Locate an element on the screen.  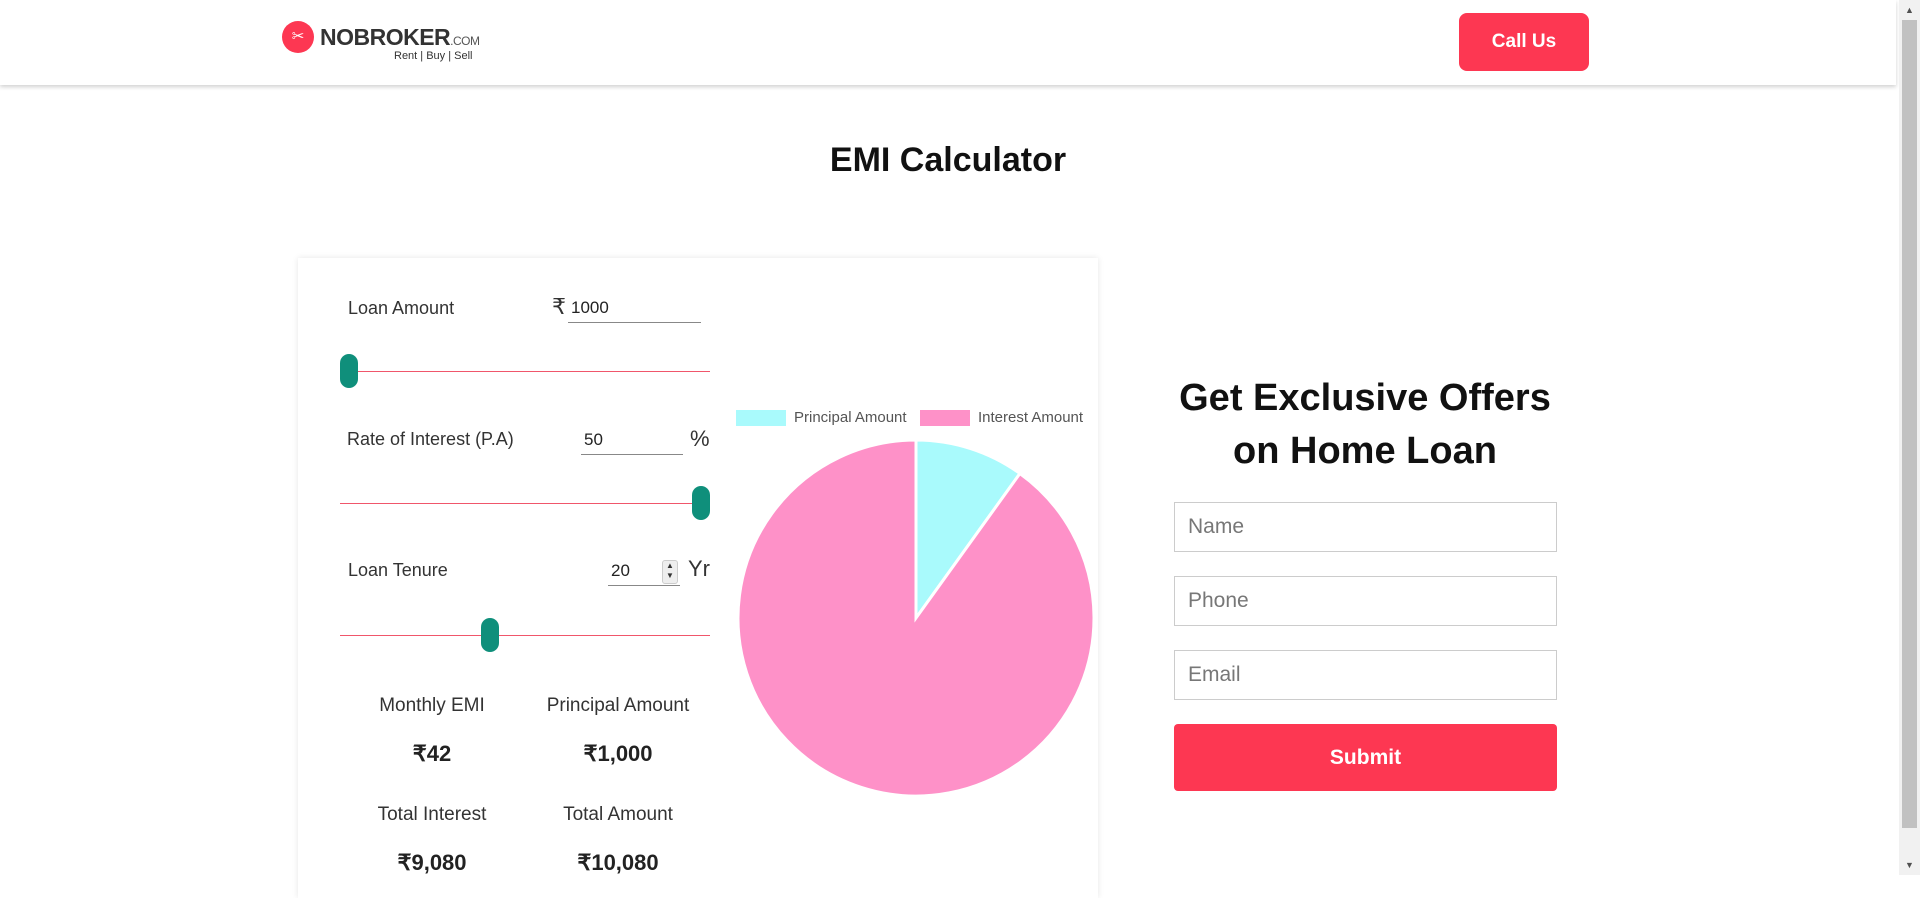
interest-rate-label: Rate of Interest (P.A) is located at coordinates (430, 439).